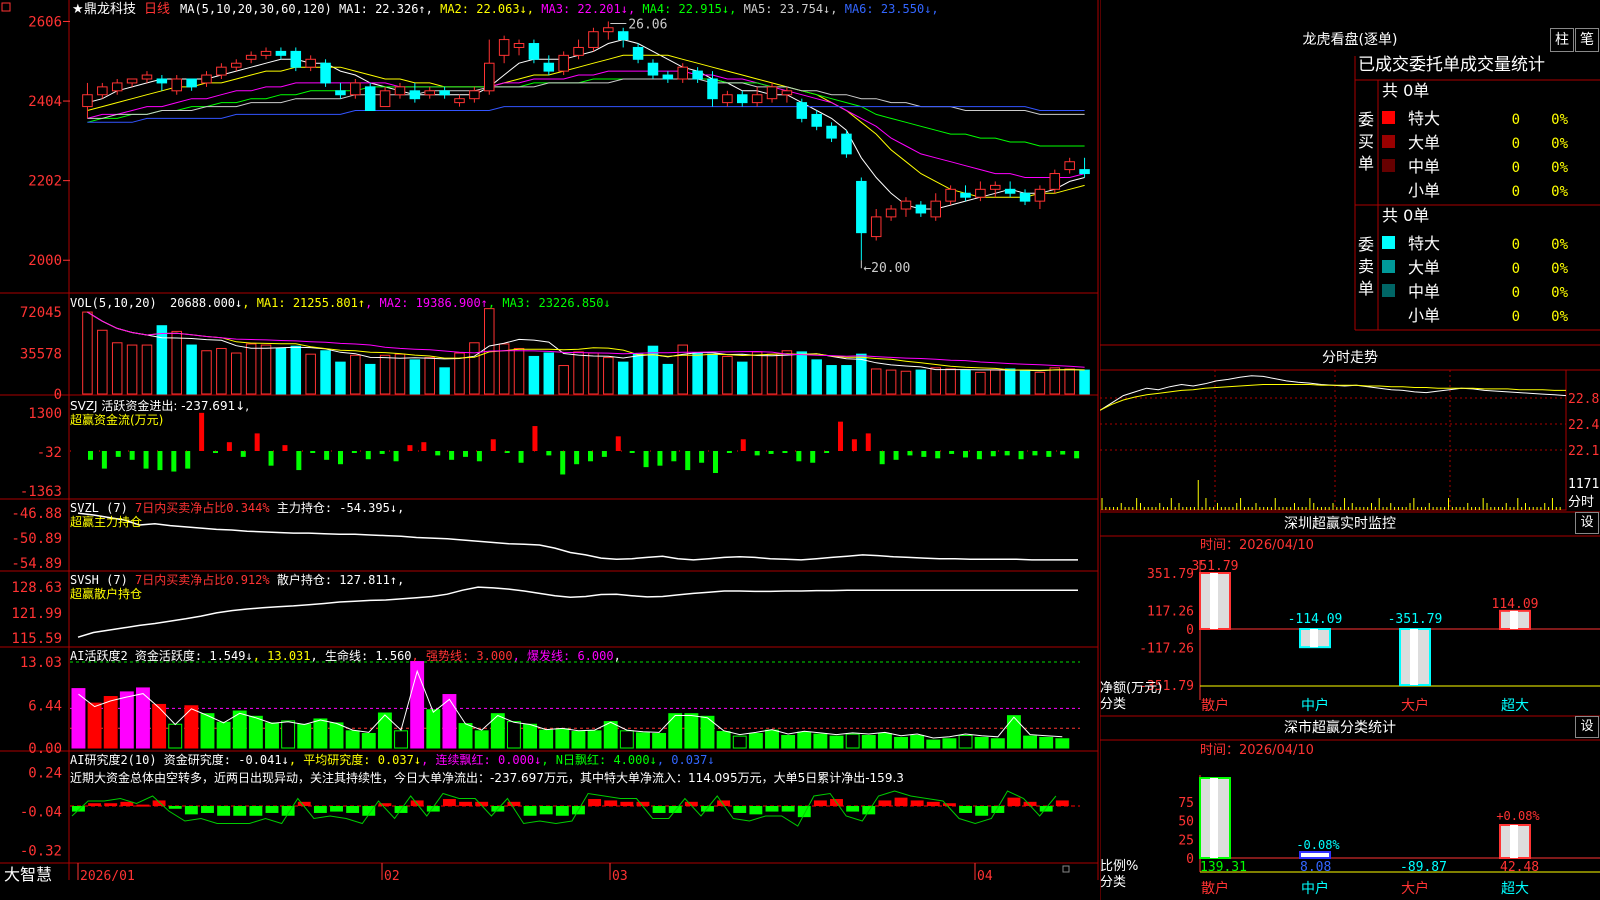 The height and width of the screenshot is (900, 1600). Describe the element at coordinates (1587, 40) in the screenshot. I see `tick-mode-button: 笔` at that location.